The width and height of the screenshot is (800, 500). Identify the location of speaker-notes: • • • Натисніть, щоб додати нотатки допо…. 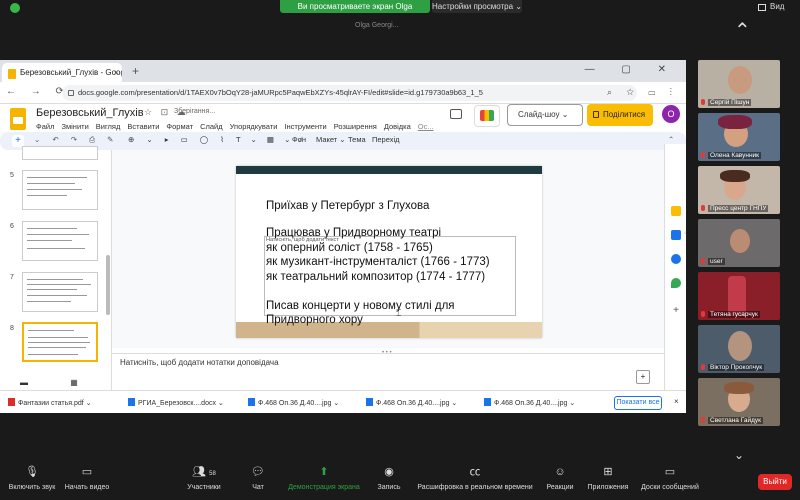
(388, 370).